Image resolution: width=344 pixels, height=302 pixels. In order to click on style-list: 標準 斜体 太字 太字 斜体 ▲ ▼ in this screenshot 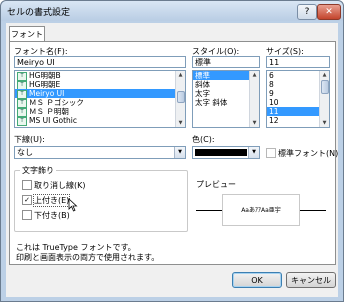, I will do `click(226, 99)`.